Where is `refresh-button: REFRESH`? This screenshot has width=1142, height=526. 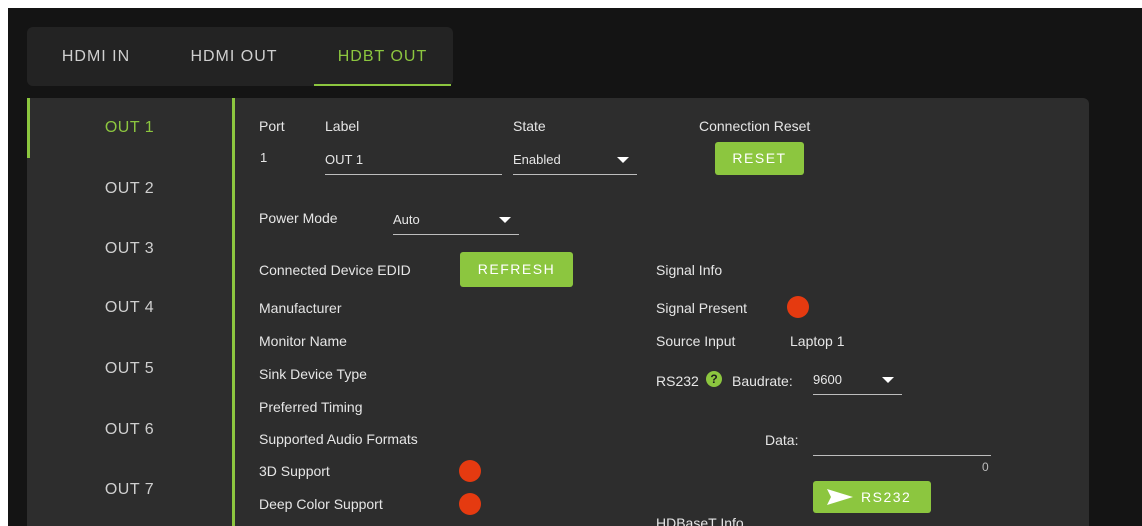 refresh-button: REFRESH is located at coordinates (516, 269).